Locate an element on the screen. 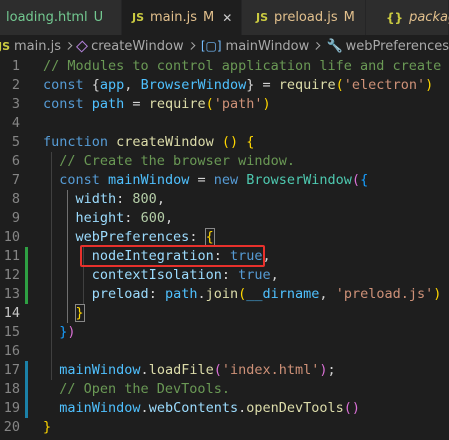 This screenshot has height=440, width=449. code-token: new is located at coordinates (226, 180).